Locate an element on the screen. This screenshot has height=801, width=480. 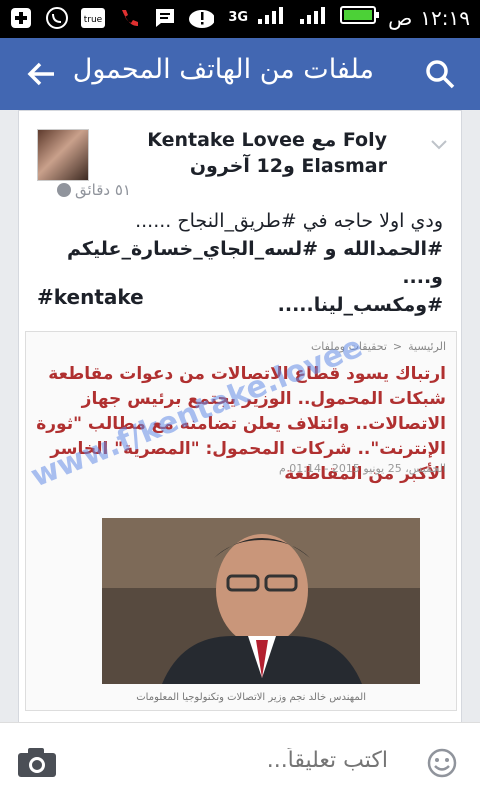
camera-icon is located at coordinates (37, 762).